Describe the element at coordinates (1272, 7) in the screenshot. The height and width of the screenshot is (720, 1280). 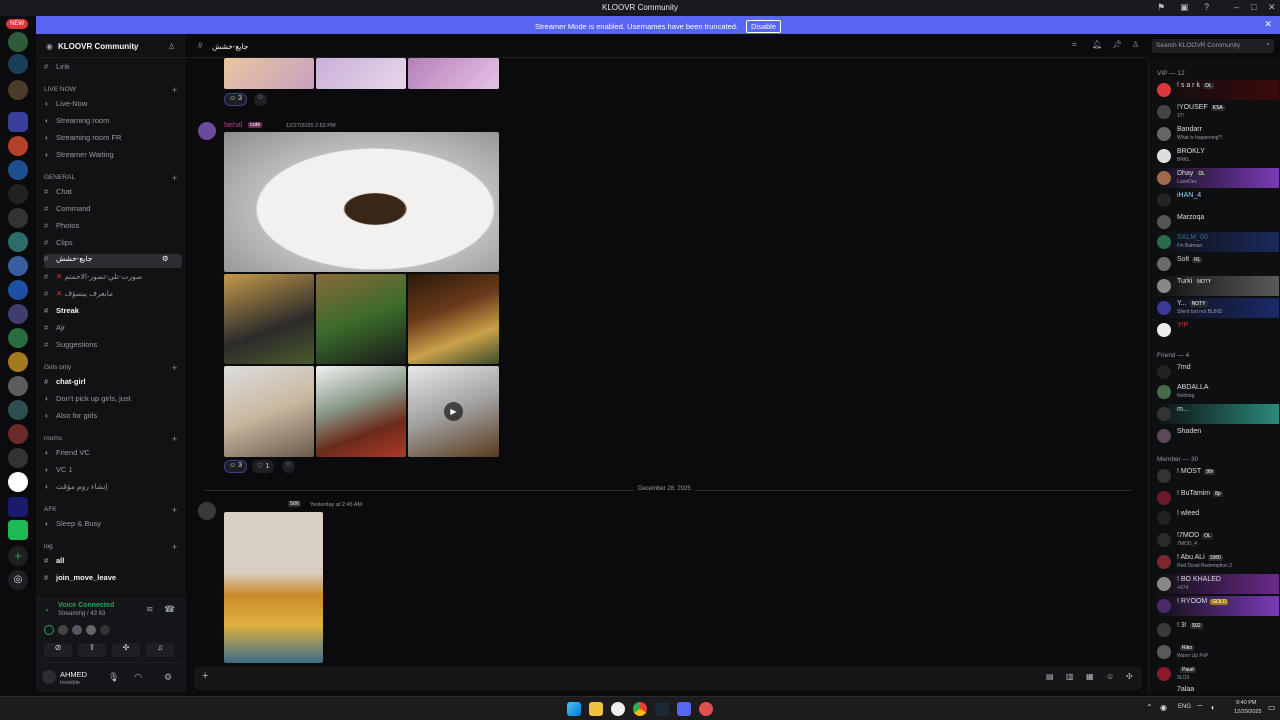
I see `close-window-icon: ✕` at that location.